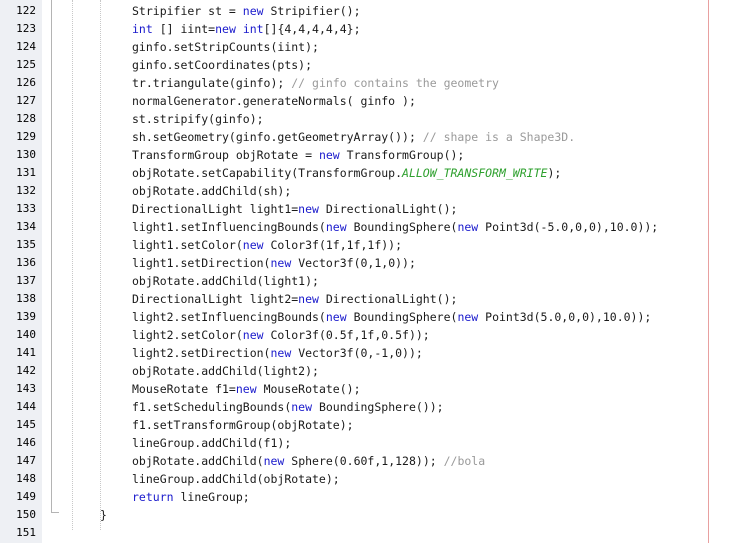 The height and width of the screenshot is (543, 752). I want to click on code-text: int [] iint=new int[]{4,4,4,4,4};, so click(246, 29).